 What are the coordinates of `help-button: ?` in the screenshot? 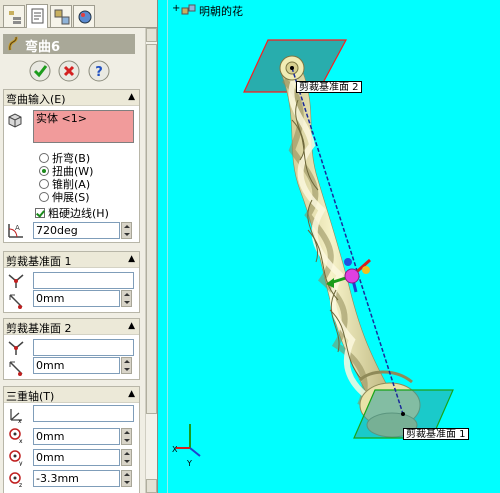 It's located at (99, 71).